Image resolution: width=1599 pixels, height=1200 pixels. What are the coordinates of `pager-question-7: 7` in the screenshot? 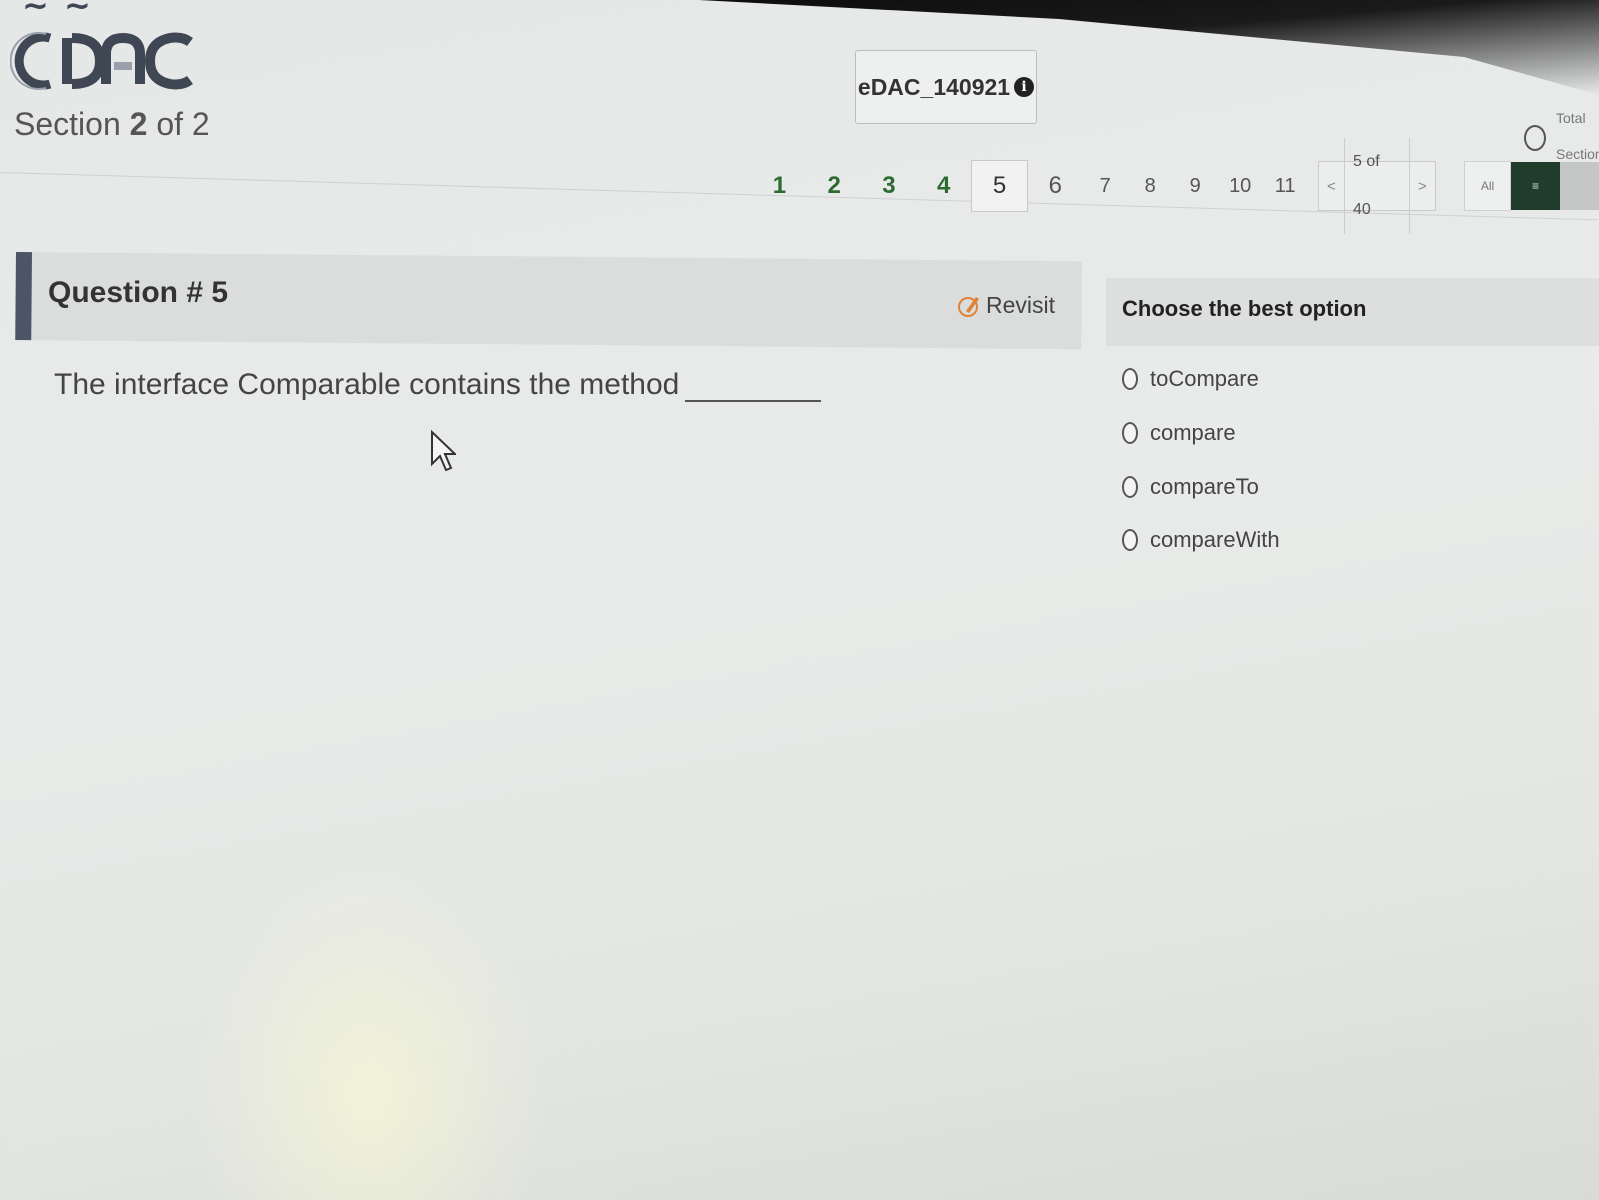 It's located at (1105, 186).